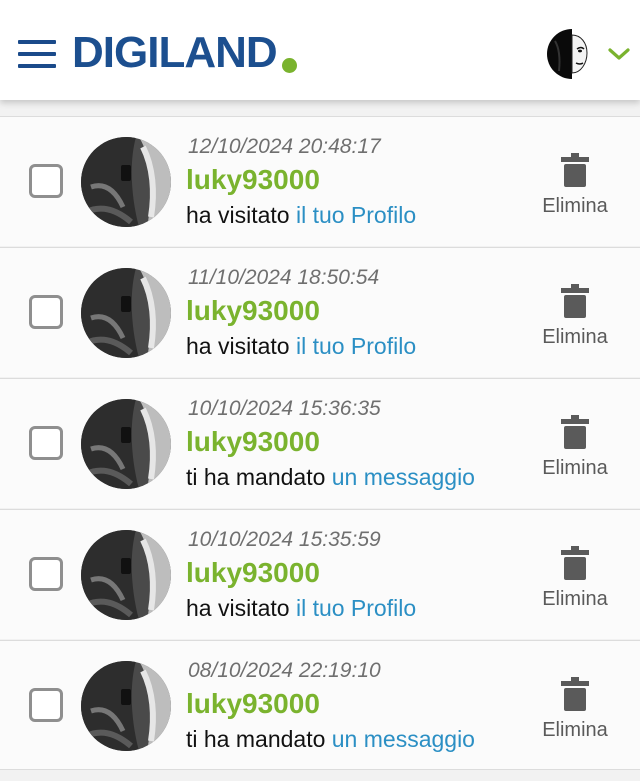 This screenshot has width=640, height=781. What do you see at coordinates (284, 408) in the screenshot?
I see `timestamp: 10/10/2024 15:36:35` at bounding box center [284, 408].